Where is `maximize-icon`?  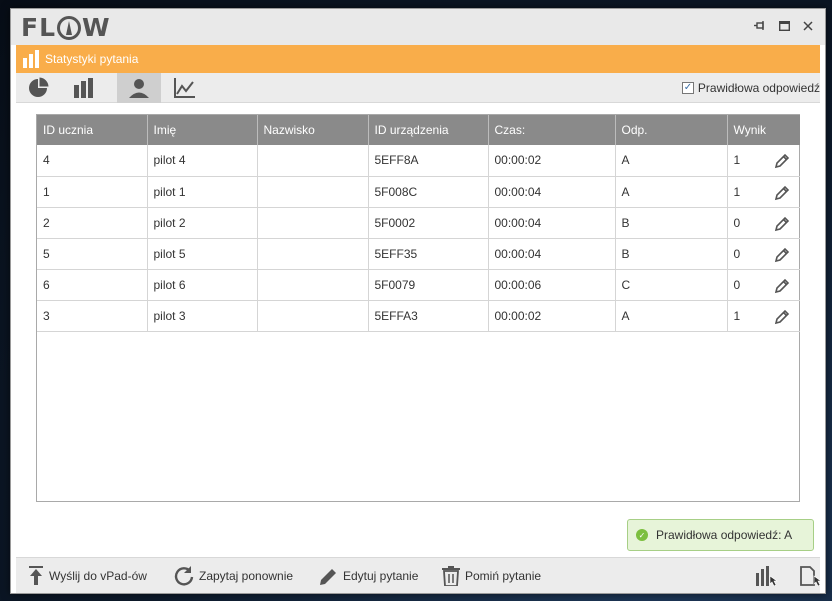
maximize-icon is located at coordinates (784, 26).